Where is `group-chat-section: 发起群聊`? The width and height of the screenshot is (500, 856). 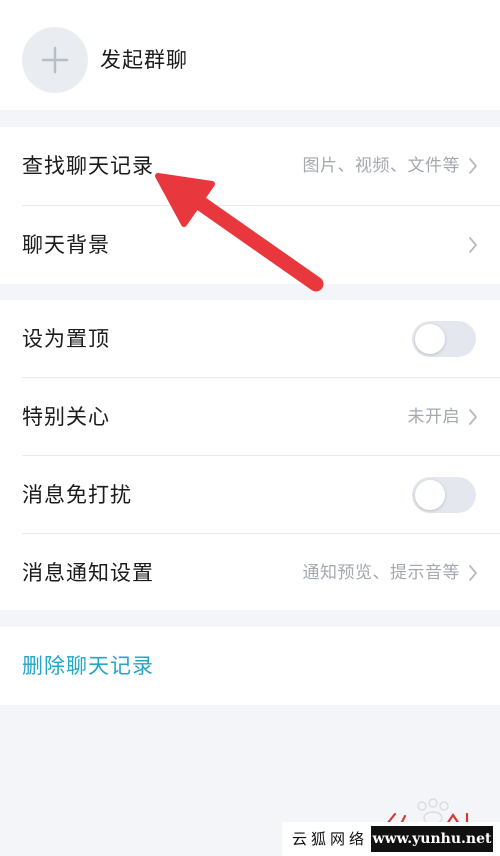 group-chat-section: 发起群聊 is located at coordinates (250, 55).